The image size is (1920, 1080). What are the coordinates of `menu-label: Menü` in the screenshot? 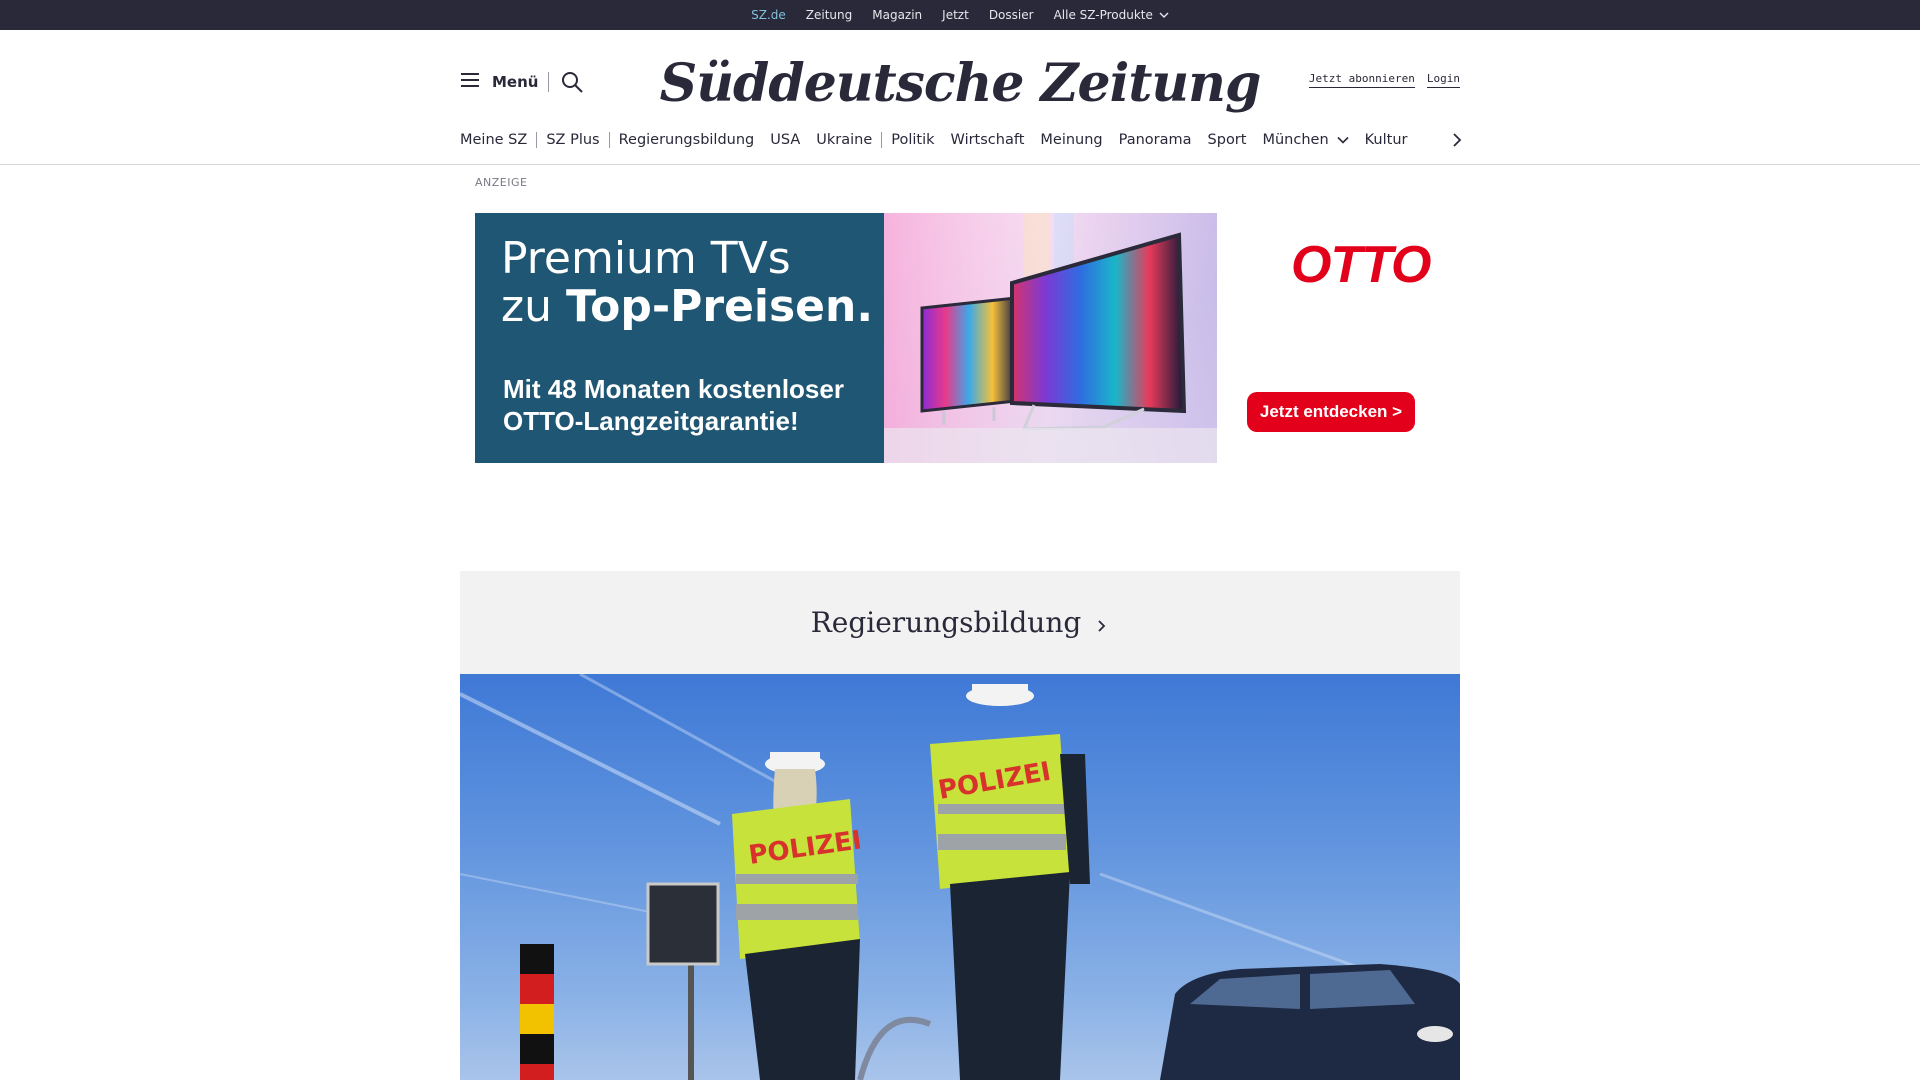 It's located at (515, 82).